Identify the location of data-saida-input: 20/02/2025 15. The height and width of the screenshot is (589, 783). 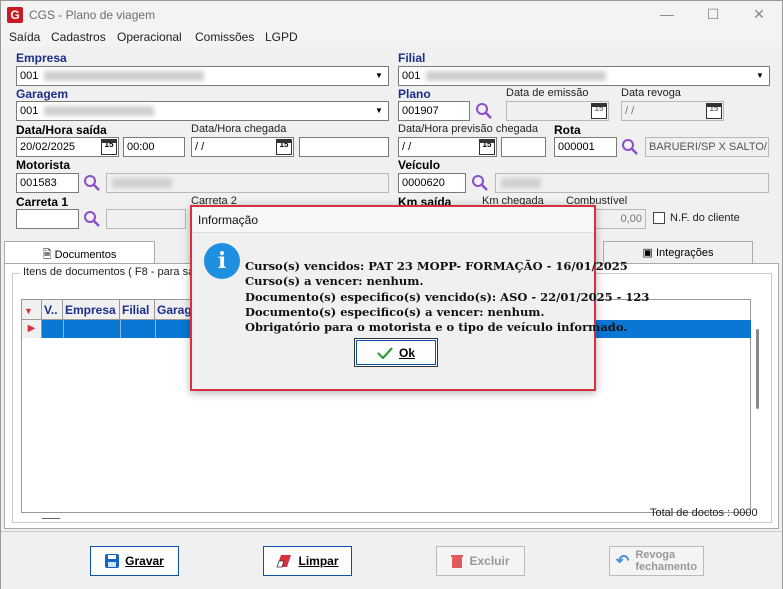
(67, 147).